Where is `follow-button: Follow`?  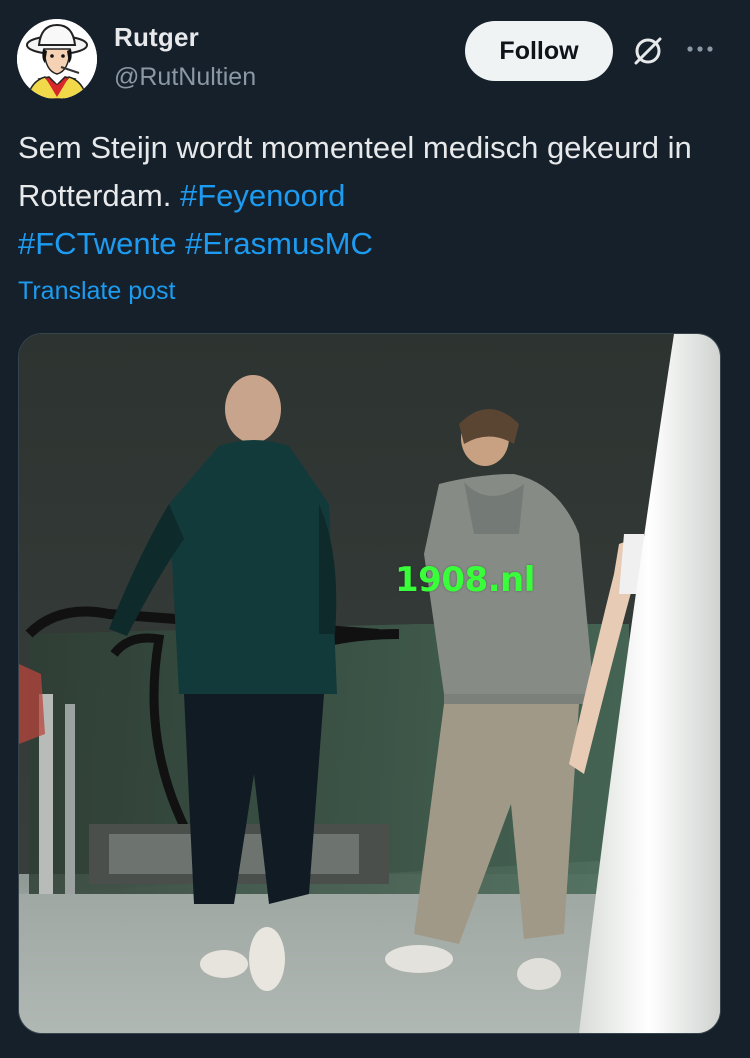
follow-button: Follow is located at coordinates (539, 51).